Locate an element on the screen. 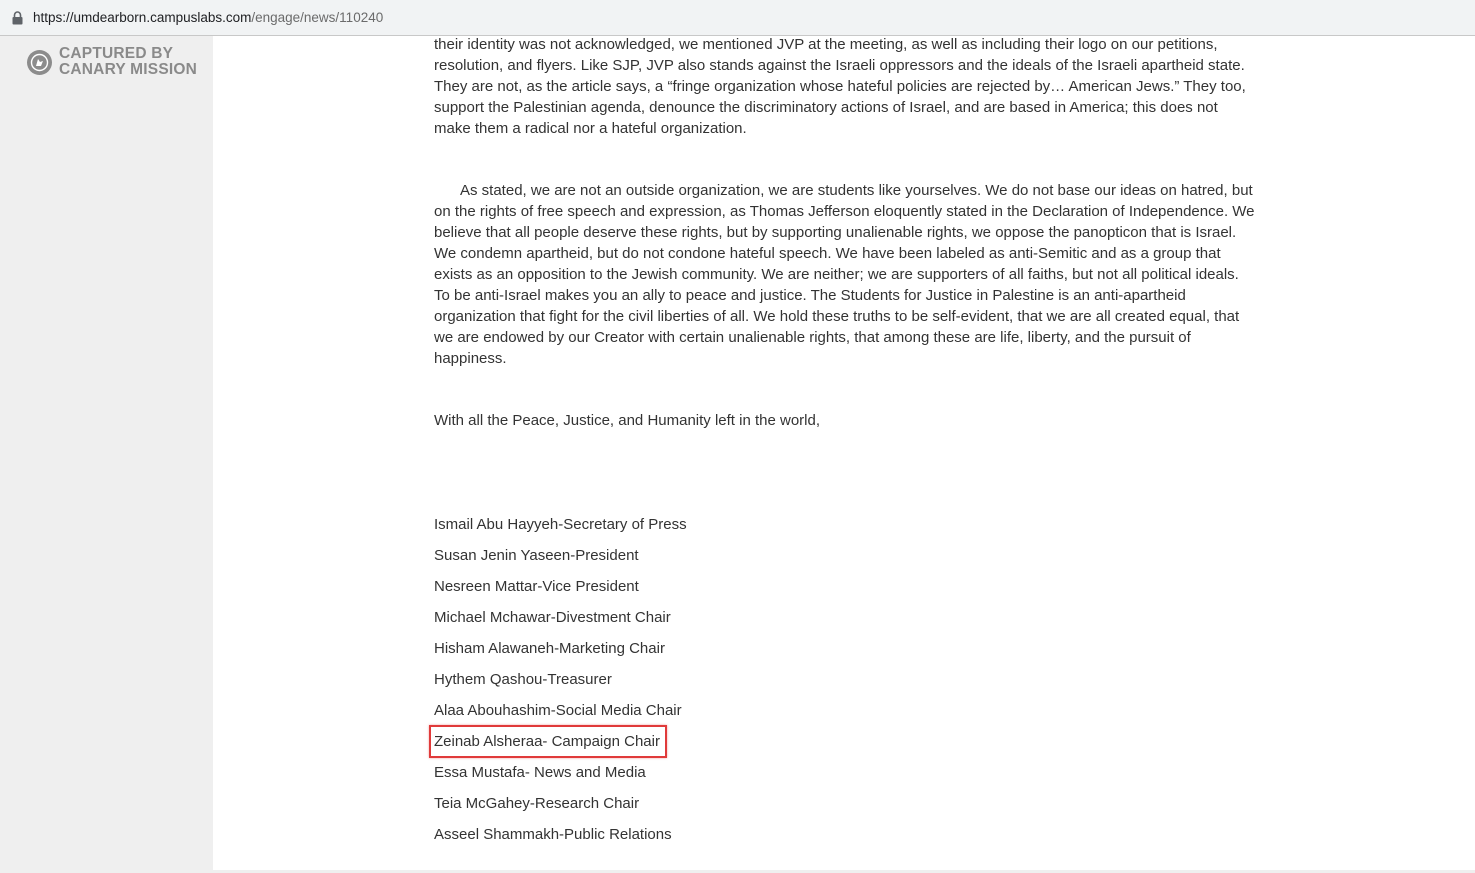 This screenshot has width=1475, height=873. left-sidebar: CAPTURED BY CANARY MISSION is located at coordinates (106, 454).